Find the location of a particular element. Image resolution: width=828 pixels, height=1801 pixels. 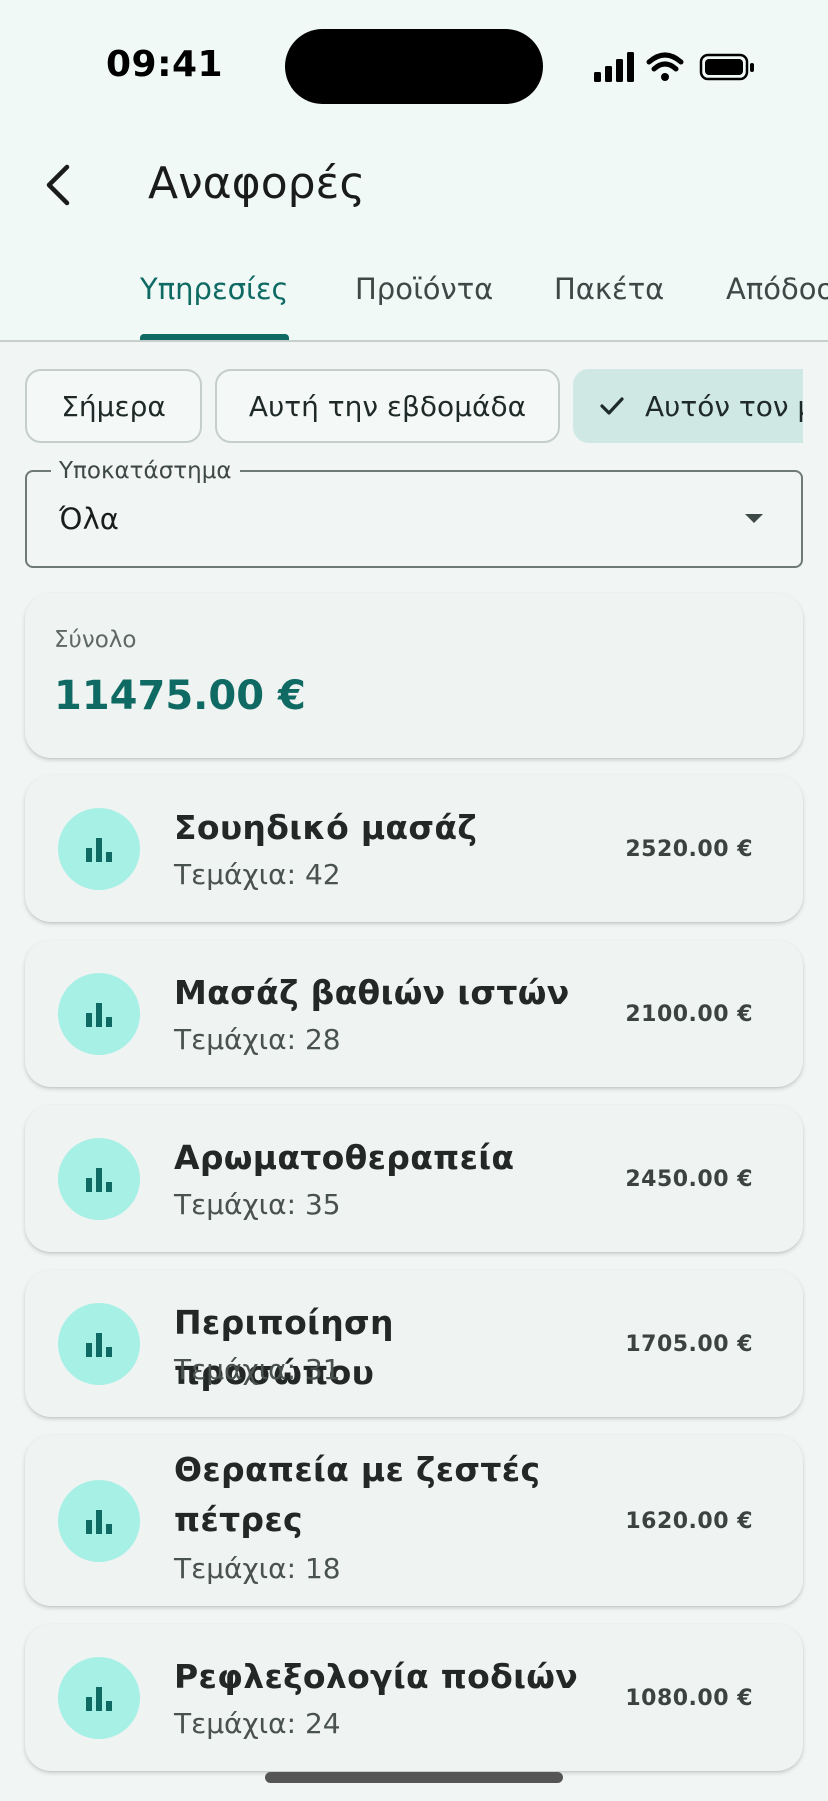

total-label: Σύνολο is located at coordinates (95, 640).